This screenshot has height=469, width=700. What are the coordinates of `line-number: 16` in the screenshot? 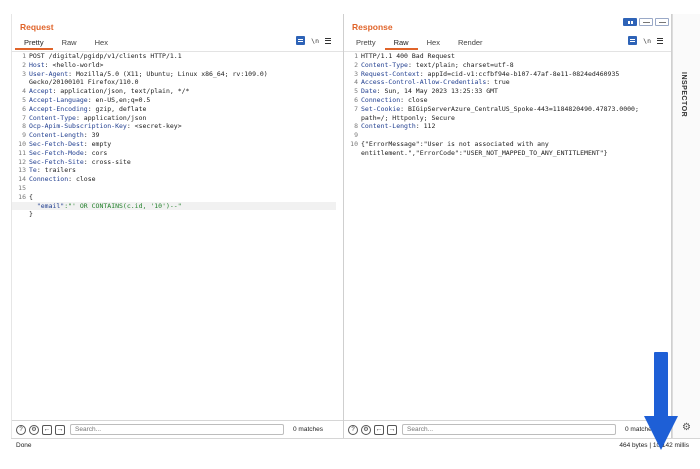 It's located at (22, 196).